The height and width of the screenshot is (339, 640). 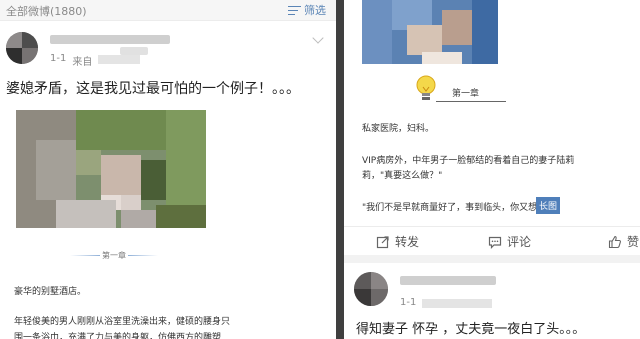 What do you see at coordinates (548, 205) in the screenshot?
I see `long-image-badge: 长图` at bounding box center [548, 205].